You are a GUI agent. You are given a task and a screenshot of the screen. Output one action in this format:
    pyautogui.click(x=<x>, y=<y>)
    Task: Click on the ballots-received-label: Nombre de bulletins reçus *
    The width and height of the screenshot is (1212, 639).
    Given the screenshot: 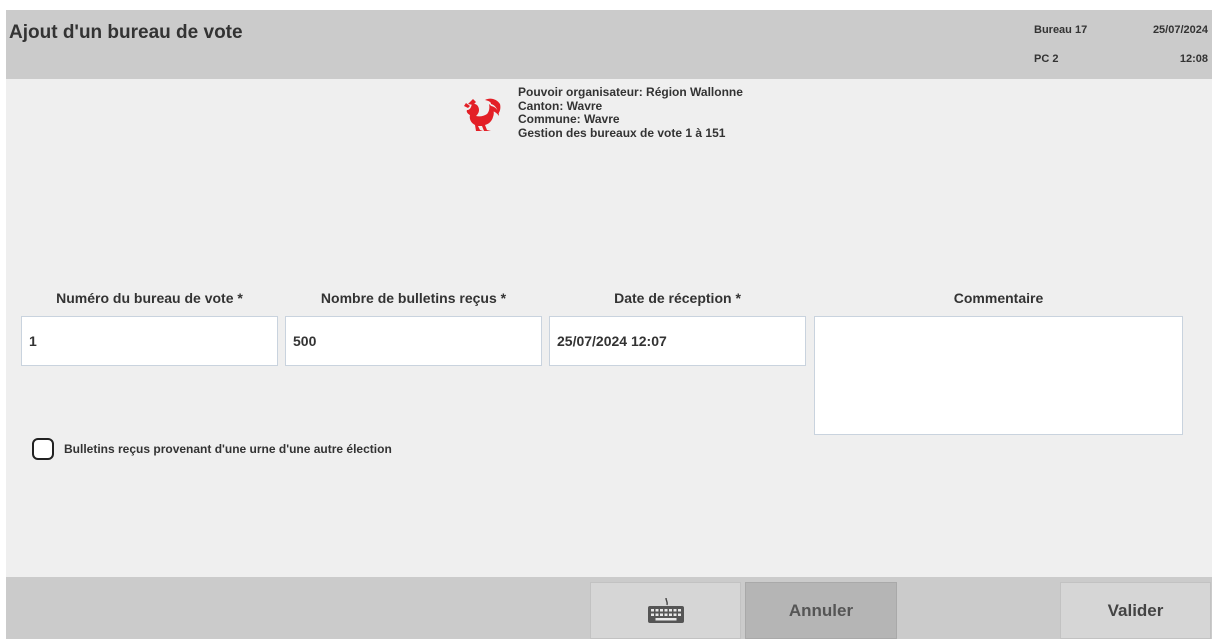 What is the action you would take?
    pyautogui.click(x=413, y=298)
    